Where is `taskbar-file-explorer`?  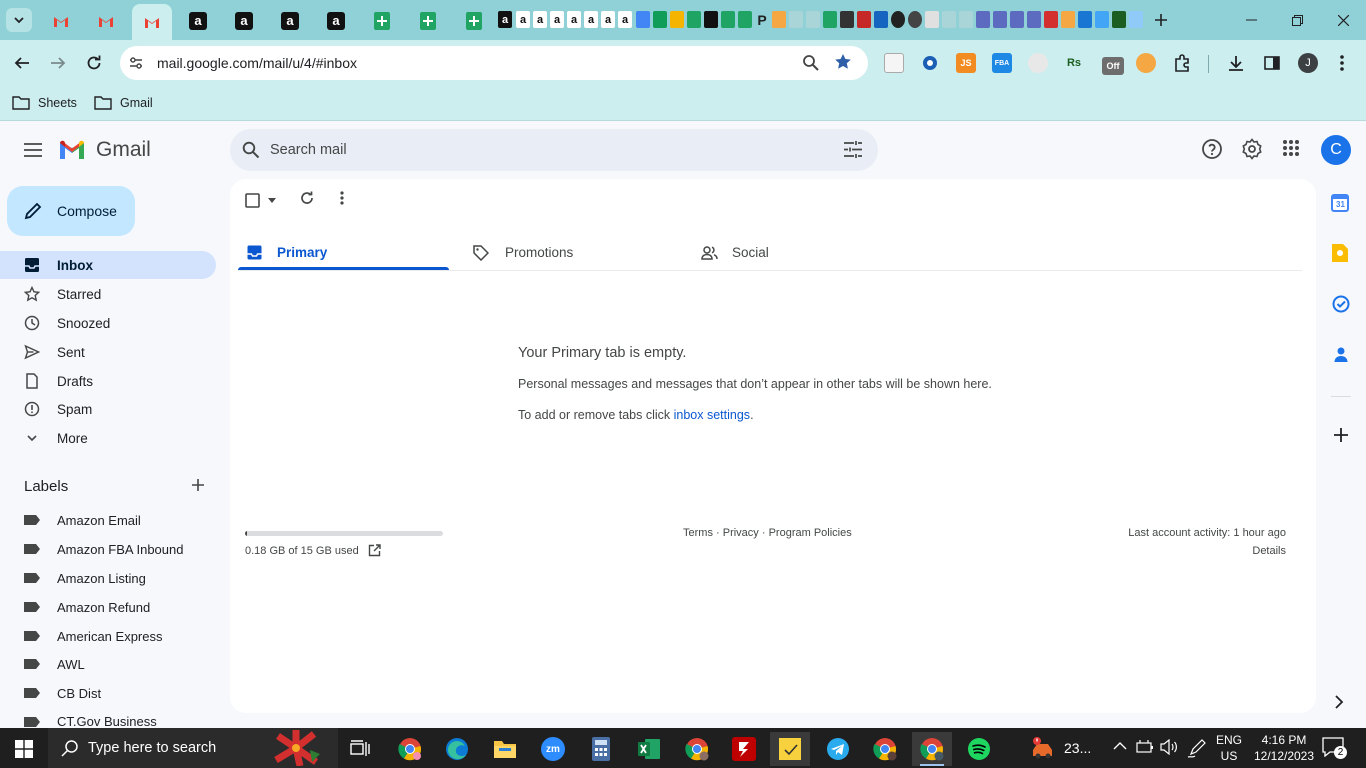 taskbar-file-explorer is located at coordinates (505, 749).